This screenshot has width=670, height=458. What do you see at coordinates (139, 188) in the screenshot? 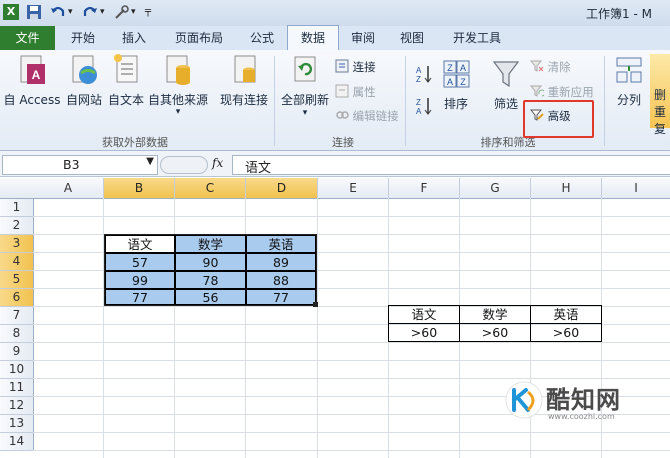
I see `column-header-b: B` at bounding box center [139, 188].